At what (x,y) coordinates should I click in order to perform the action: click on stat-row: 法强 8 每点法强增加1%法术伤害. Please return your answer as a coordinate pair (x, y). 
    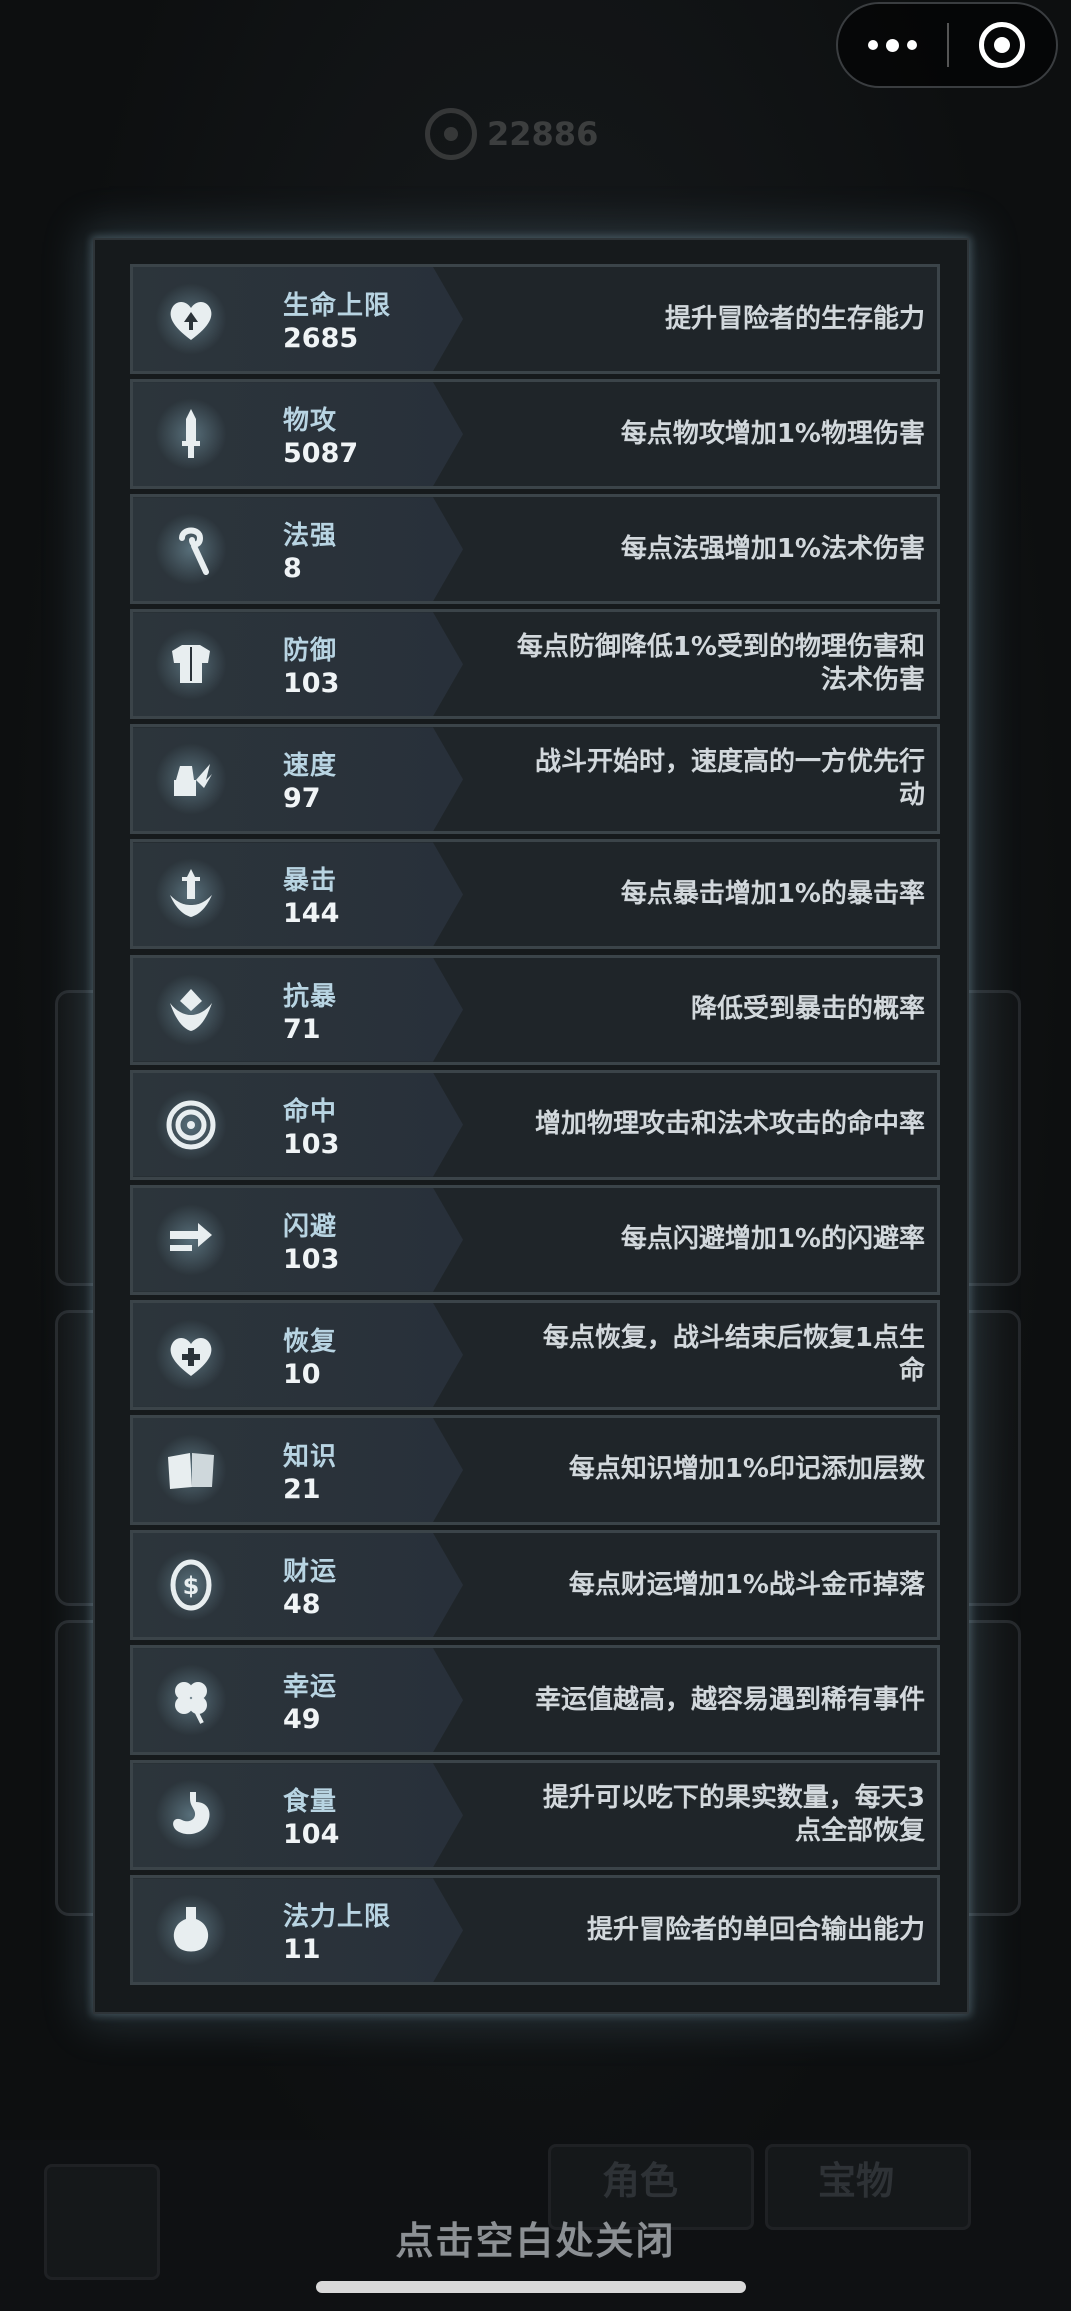
    Looking at the image, I should click on (535, 549).